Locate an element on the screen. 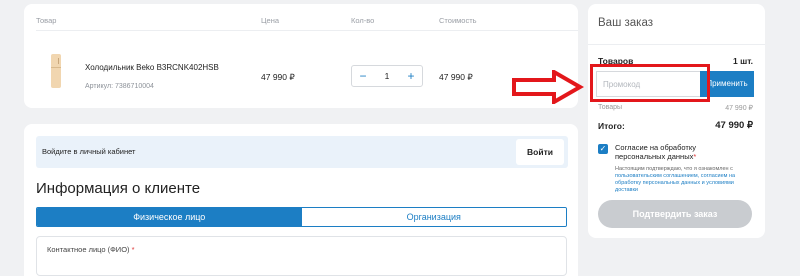 The height and width of the screenshot is (276, 800). order-divider is located at coordinates (676, 44).